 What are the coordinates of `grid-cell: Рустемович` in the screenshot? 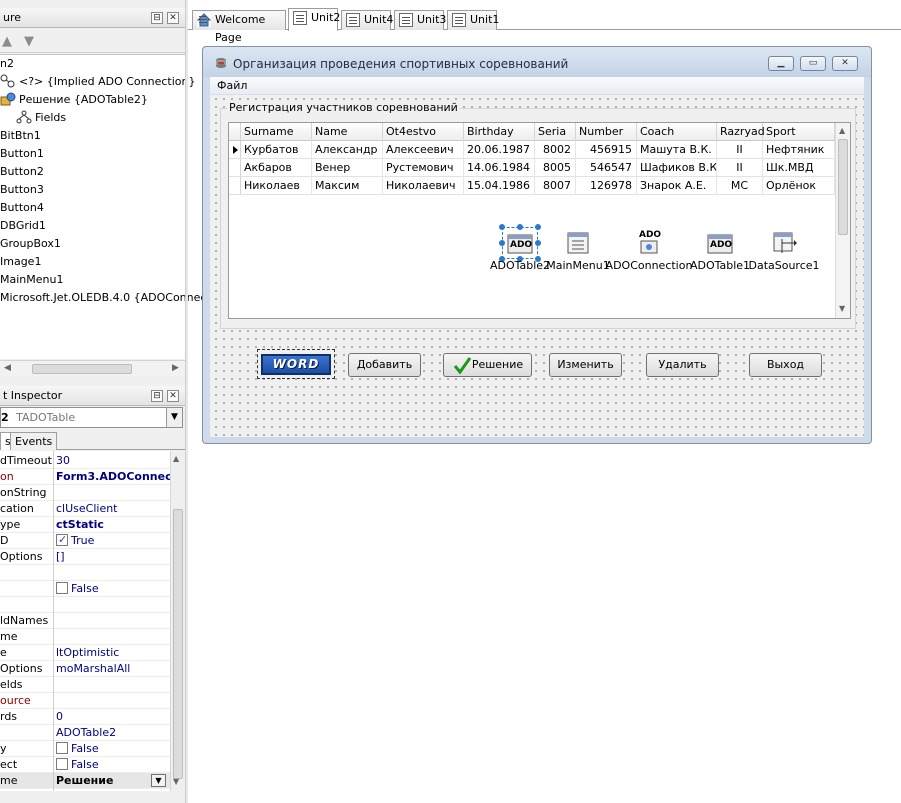 It's located at (423, 168).